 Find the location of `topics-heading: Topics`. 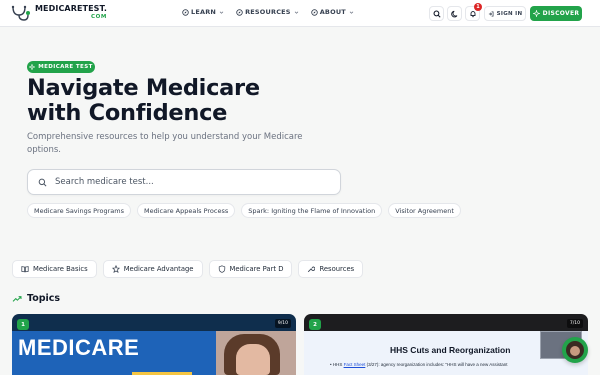

topics-heading: Topics is located at coordinates (36, 298).